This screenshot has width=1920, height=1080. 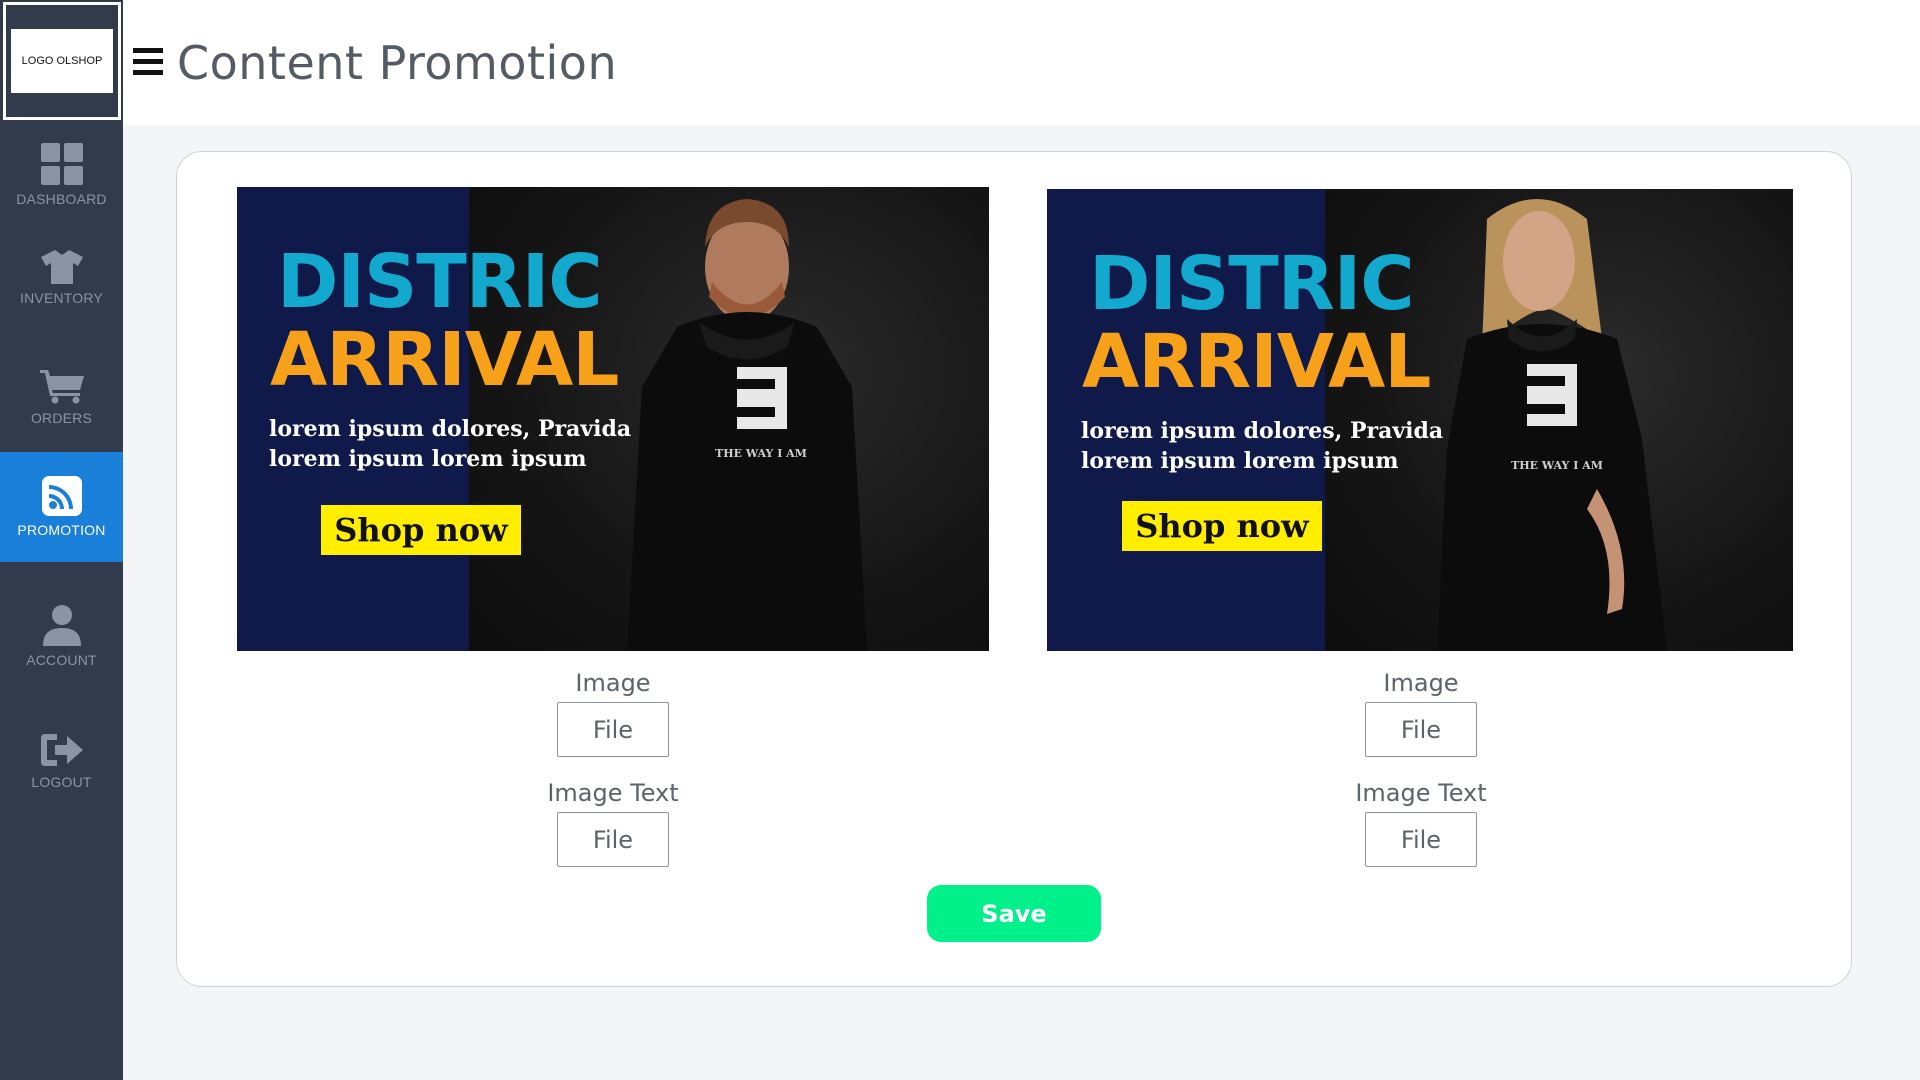 What do you see at coordinates (61, 496) in the screenshot?
I see `rss-icon` at bounding box center [61, 496].